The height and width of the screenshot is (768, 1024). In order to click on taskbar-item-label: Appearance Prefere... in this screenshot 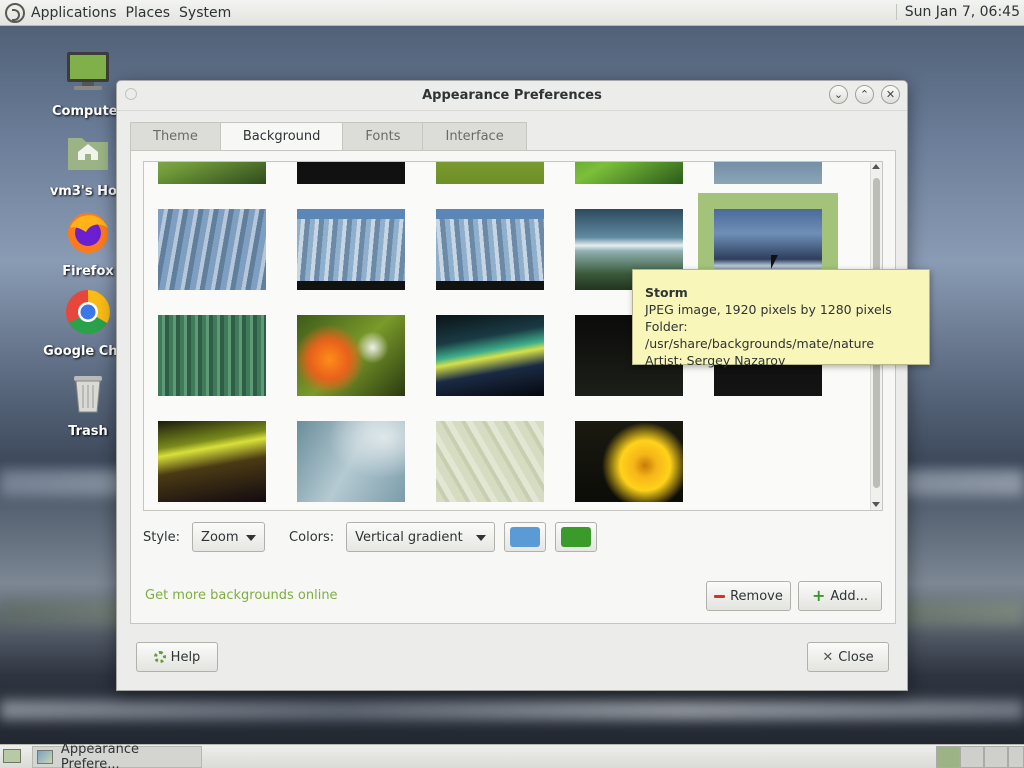, I will do `click(99, 755)`.